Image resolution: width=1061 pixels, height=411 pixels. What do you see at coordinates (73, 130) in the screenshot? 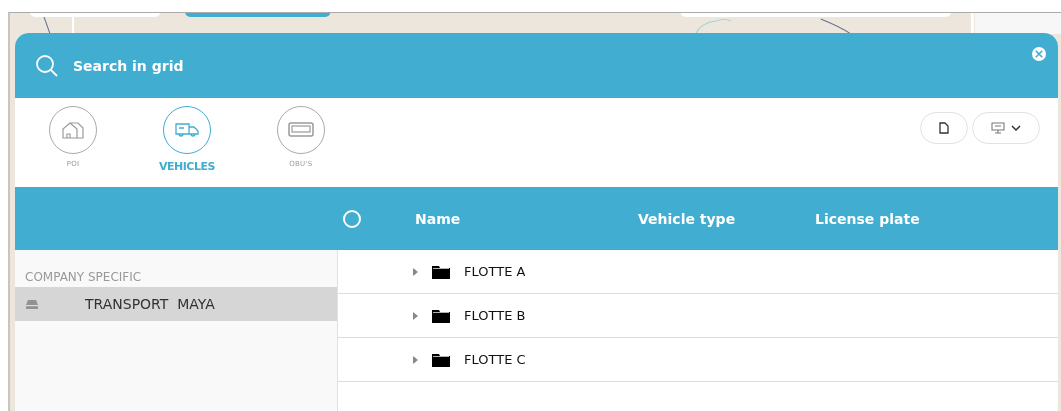
I see `house-icon` at bounding box center [73, 130].